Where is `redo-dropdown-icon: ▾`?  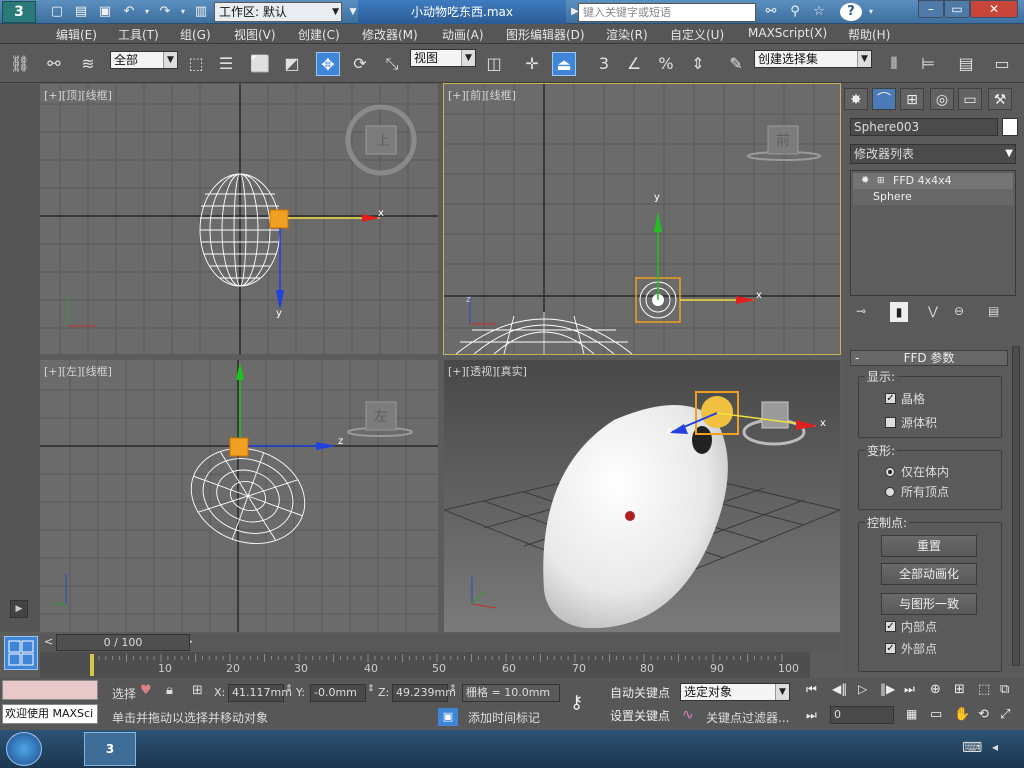
redo-dropdown-icon: ▾ is located at coordinates (183, 12).